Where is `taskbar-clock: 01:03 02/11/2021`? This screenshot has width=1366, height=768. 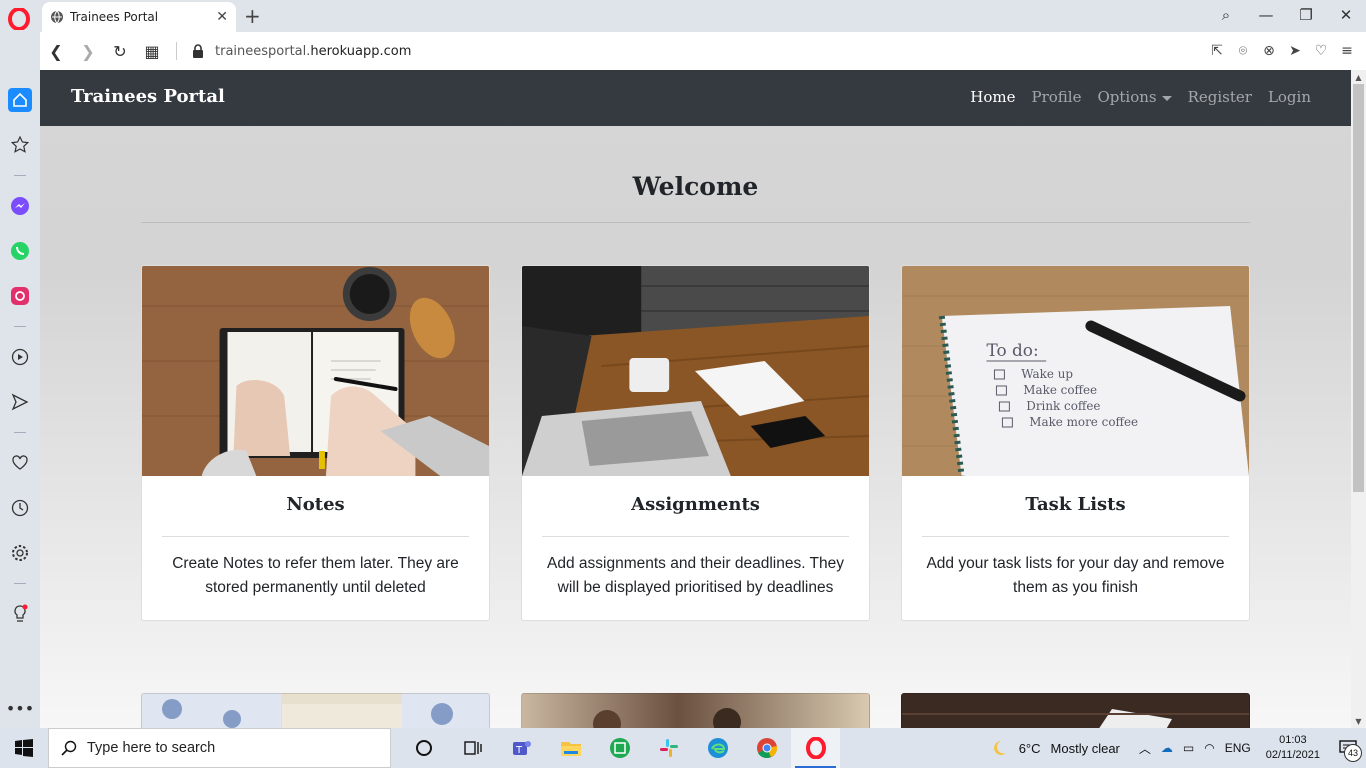
taskbar-clock: 01:03 02/11/2021 is located at coordinates (1293, 748).